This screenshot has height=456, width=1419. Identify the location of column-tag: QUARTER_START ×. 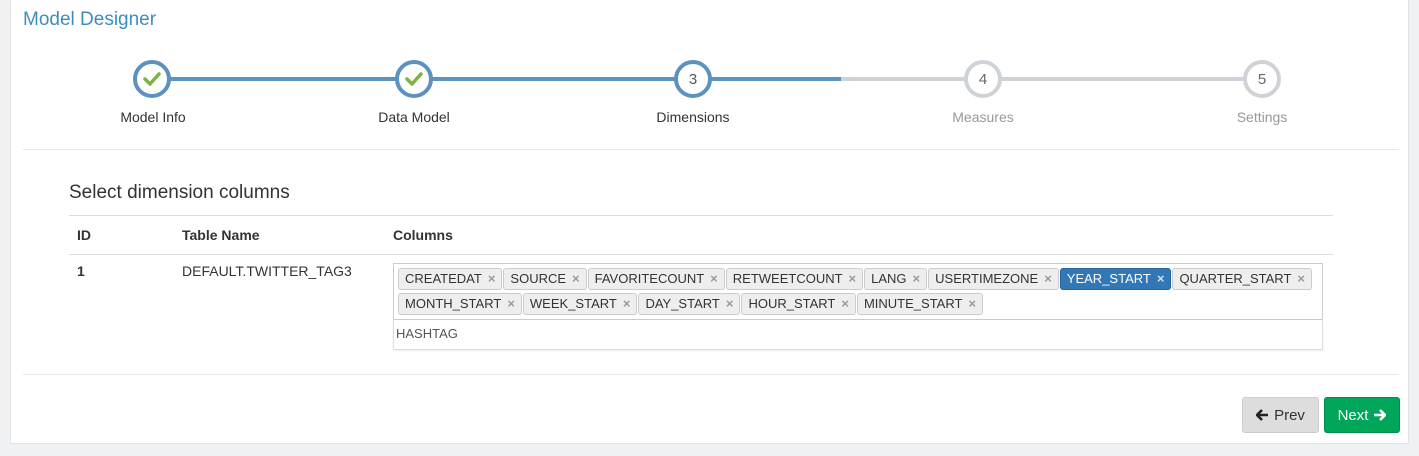
(1242, 279).